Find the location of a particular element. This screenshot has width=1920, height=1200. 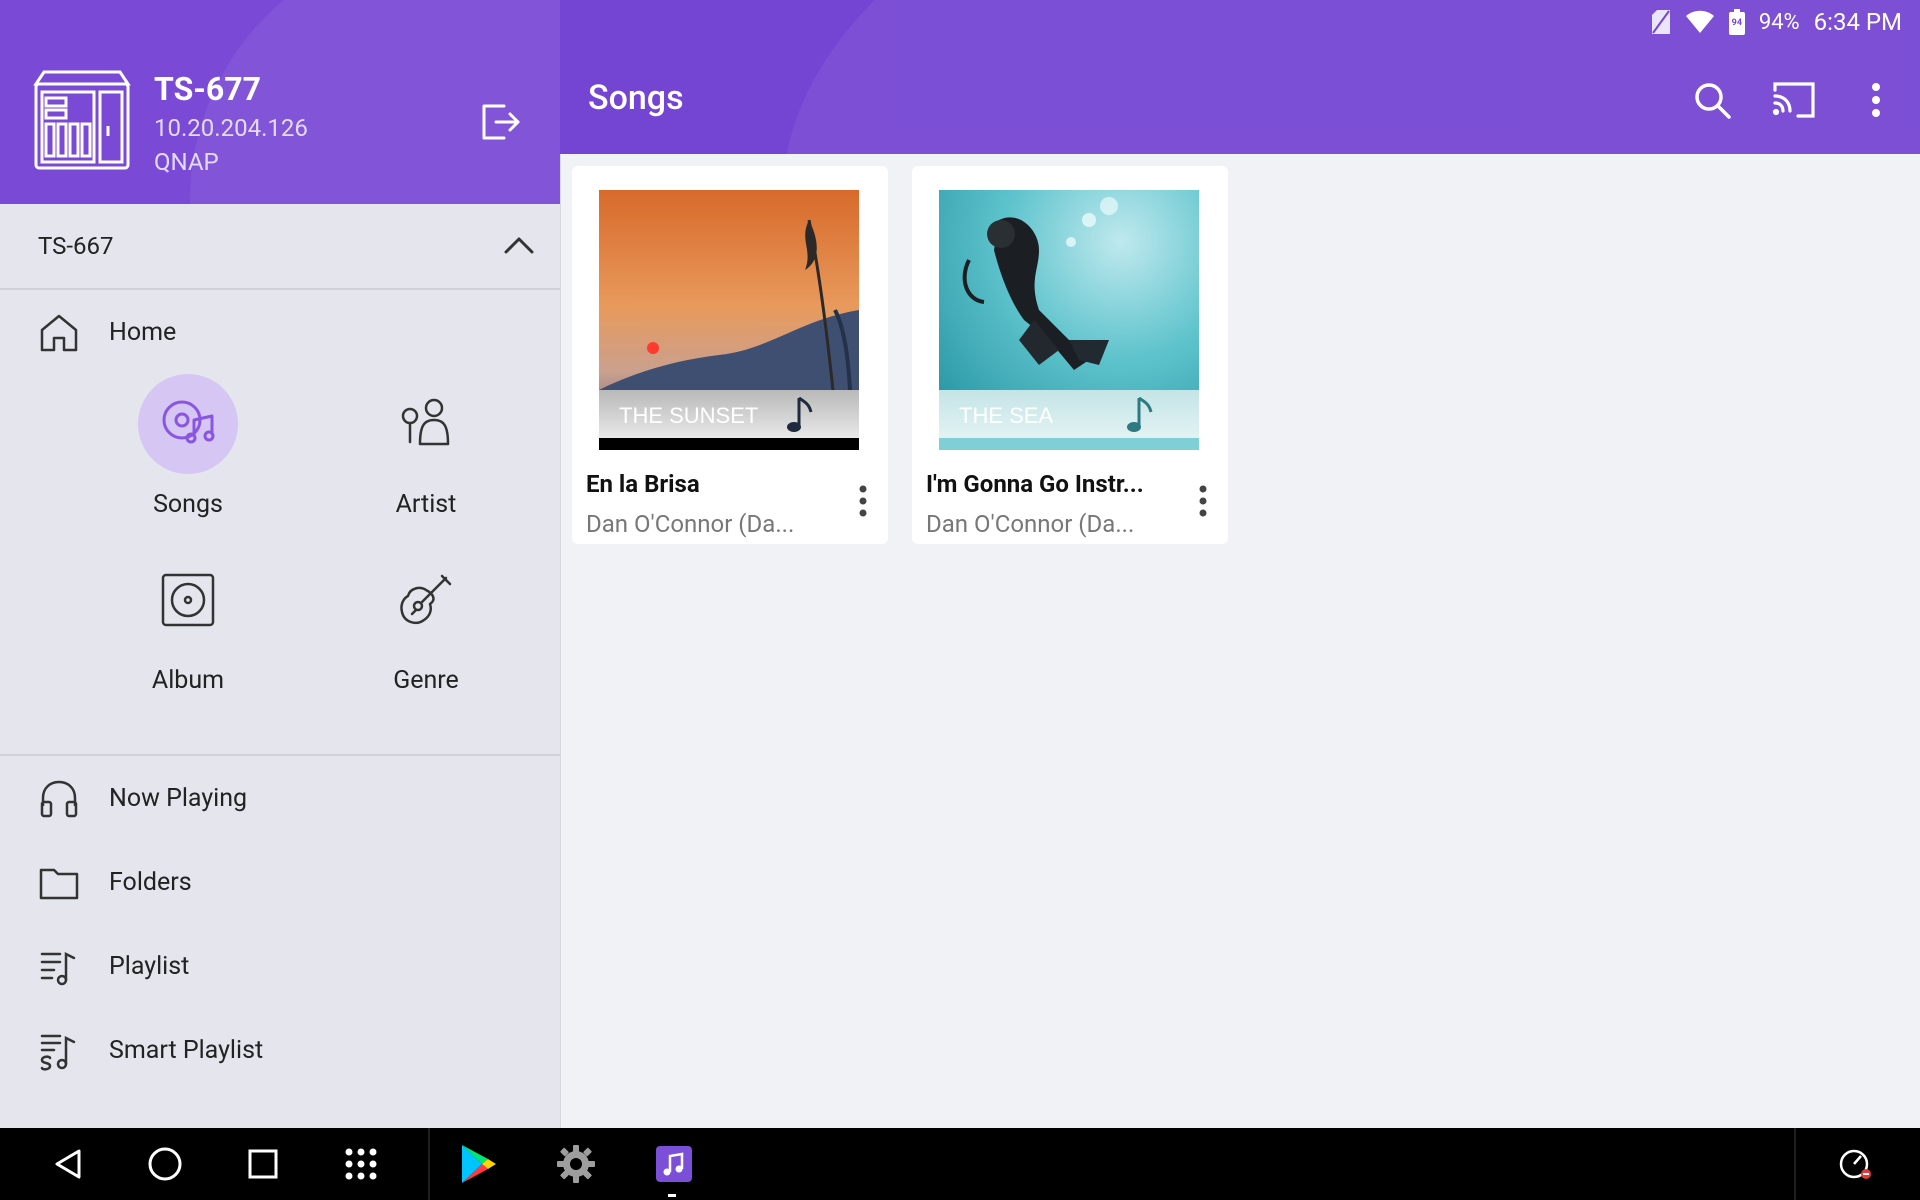

cast-icon is located at coordinates (1794, 100).